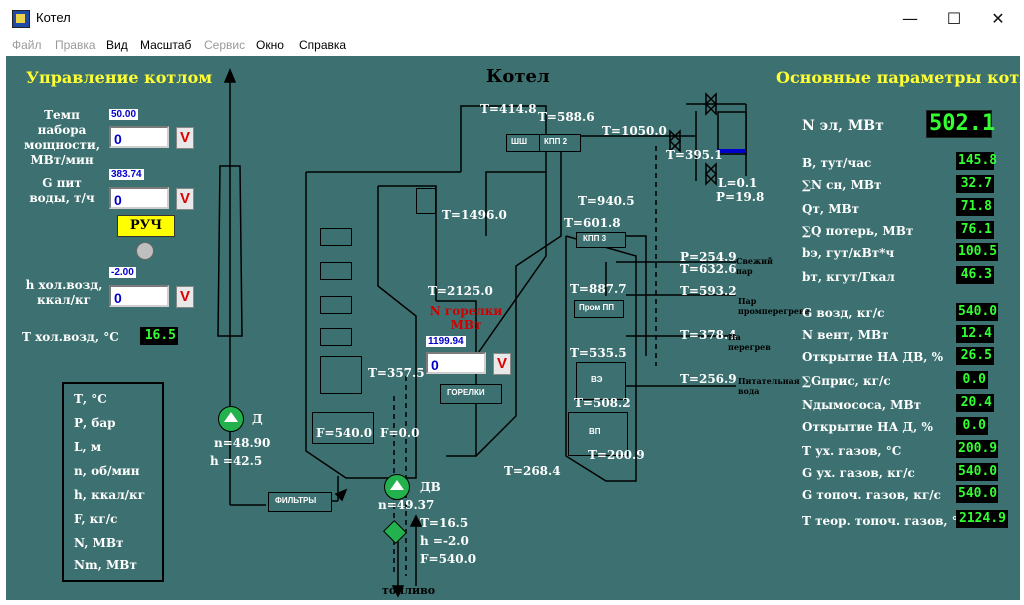 The height and width of the screenshot is (605, 1024). I want to click on blower-fan-icon, so click(397, 487).